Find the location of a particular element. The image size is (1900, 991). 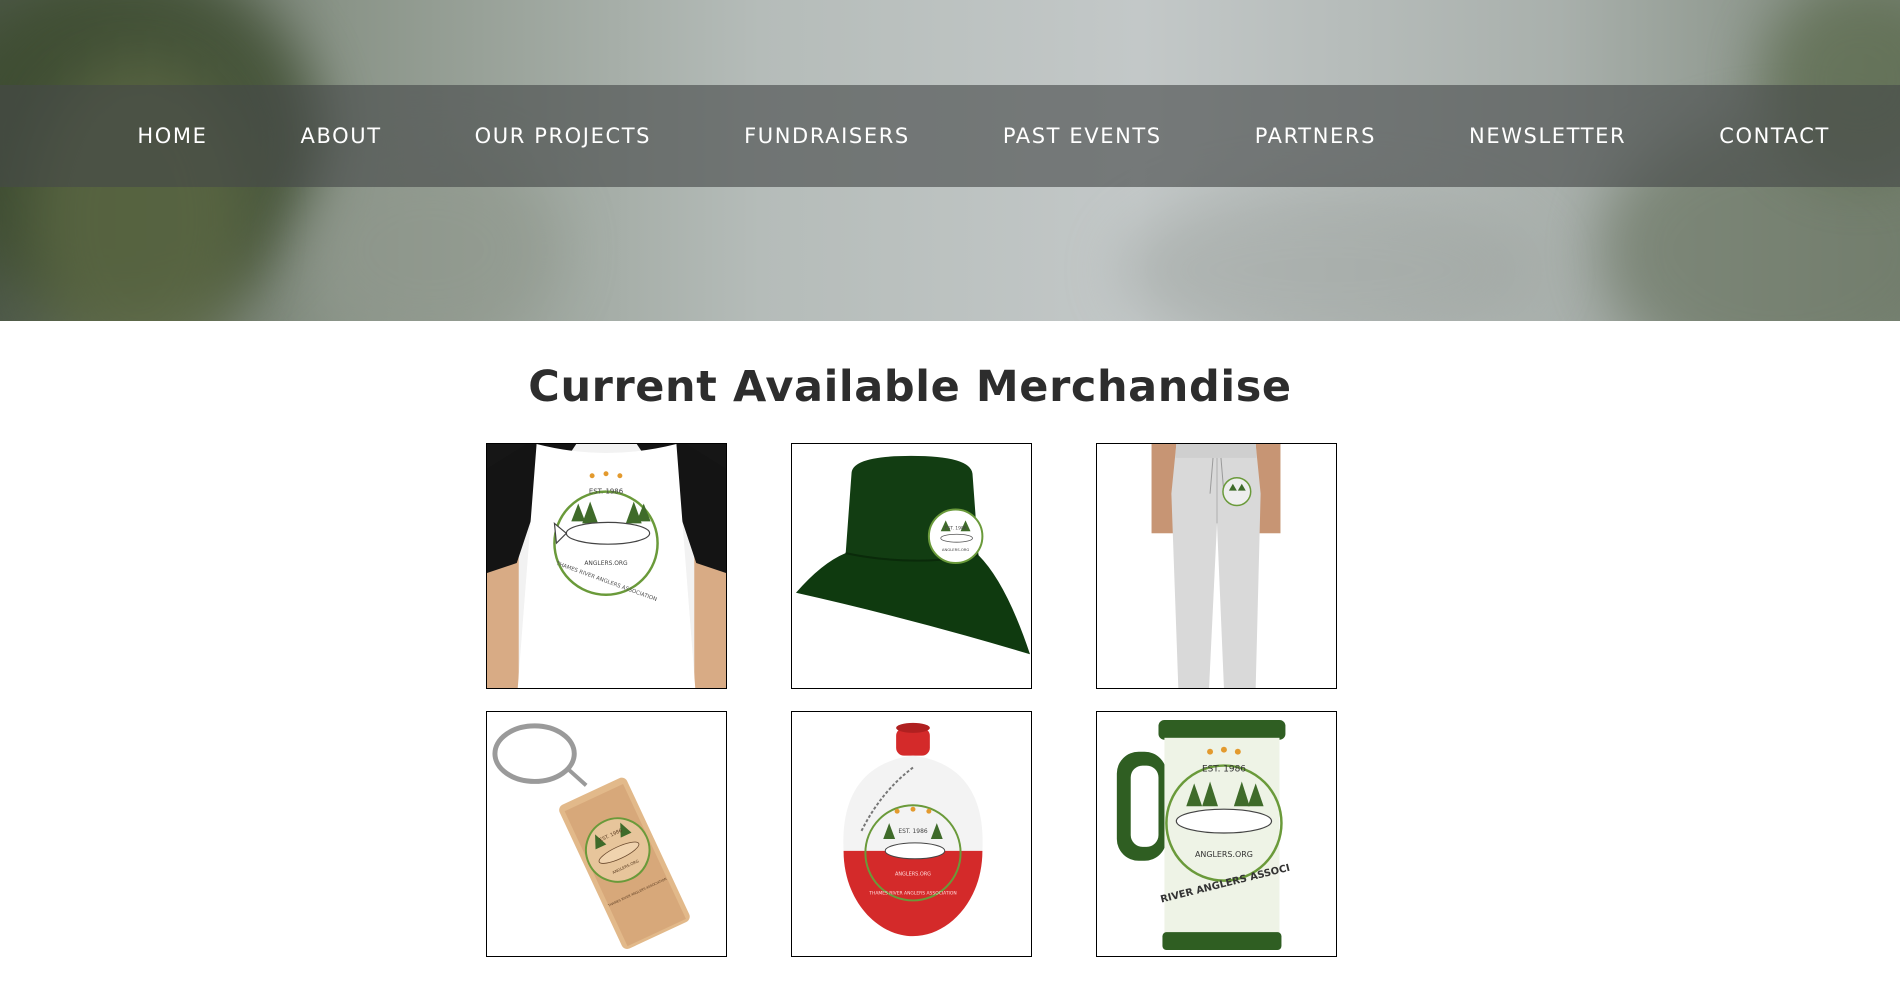

nav-item-past-events: PAST EVENTS is located at coordinates (1082, 136).